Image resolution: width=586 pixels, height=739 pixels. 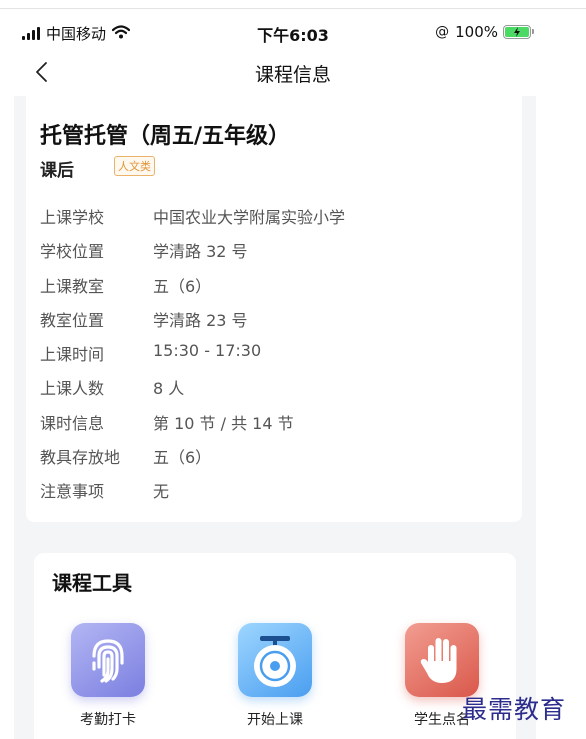 What do you see at coordinates (275, 324) in the screenshot?
I see `detail-row-classroom-location: 教室位置 学清路 23 号` at bounding box center [275, 324].